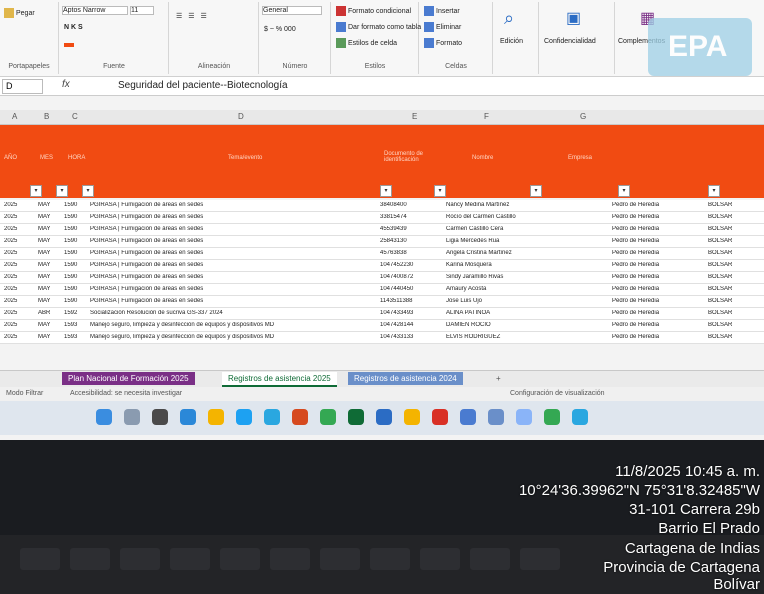 This screenshot has height=594, width=764. Describe the element at coordinates (142, 10) in the screenshot. I see `font-size-select: 11` at that location.